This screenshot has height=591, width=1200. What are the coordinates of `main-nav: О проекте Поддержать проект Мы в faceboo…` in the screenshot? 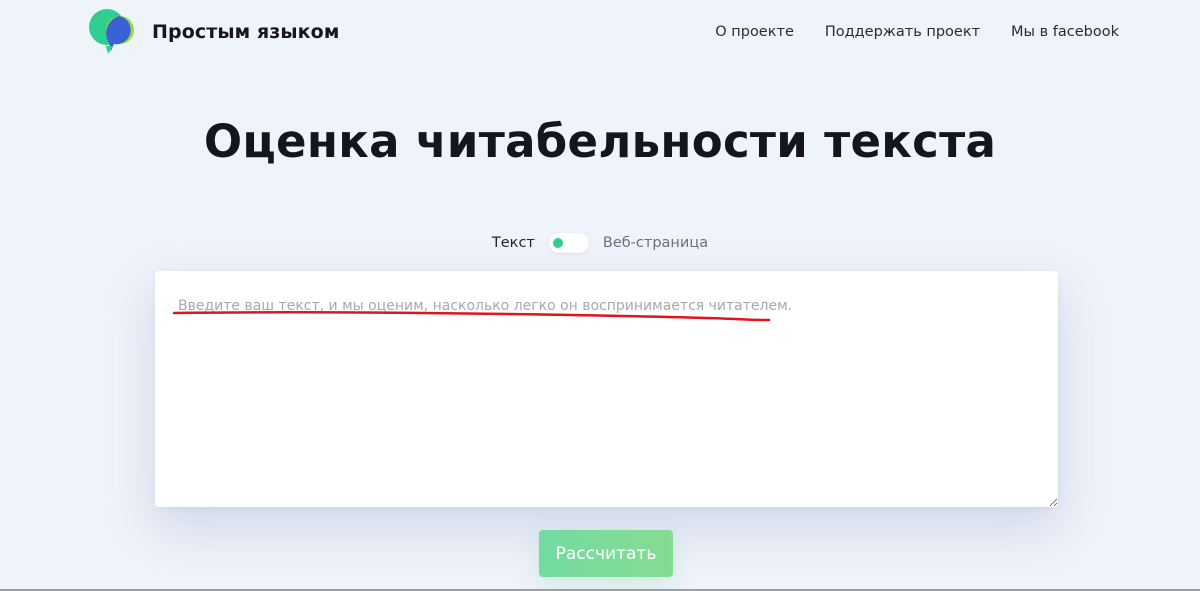 It's located at (917, 32).